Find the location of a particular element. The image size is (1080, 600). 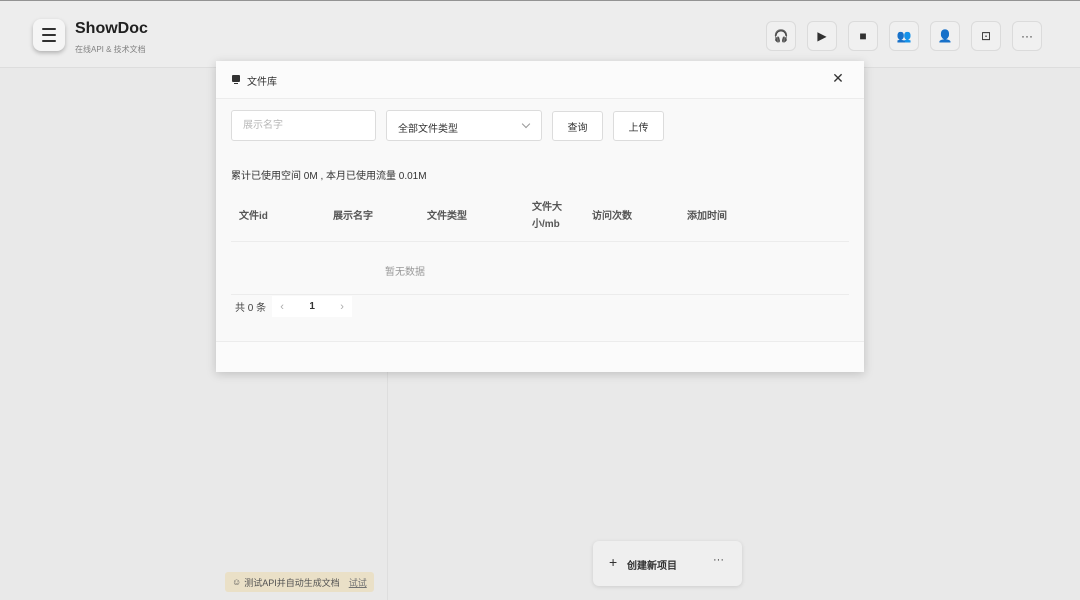

column-header-file-type: 文件类型 is located at coordinates (447, 216).